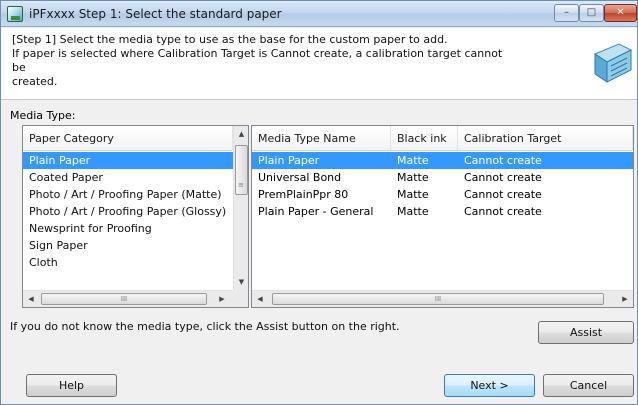  Describe the element at coordinates (303, 194) in the screenshot. I see `media-type-name-cell: PremPlainPpr 80` at that location.